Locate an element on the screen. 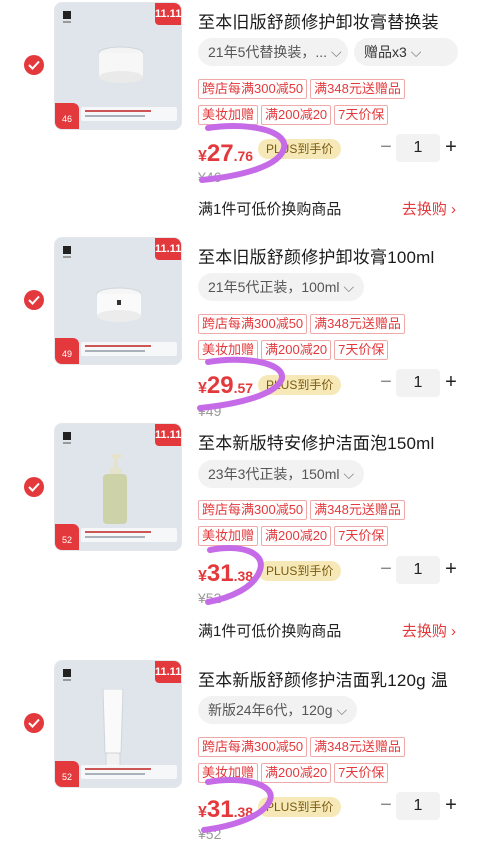 The image size is (480, 844). thumb-price-badge: 49 is located at coordinates (67, 351).